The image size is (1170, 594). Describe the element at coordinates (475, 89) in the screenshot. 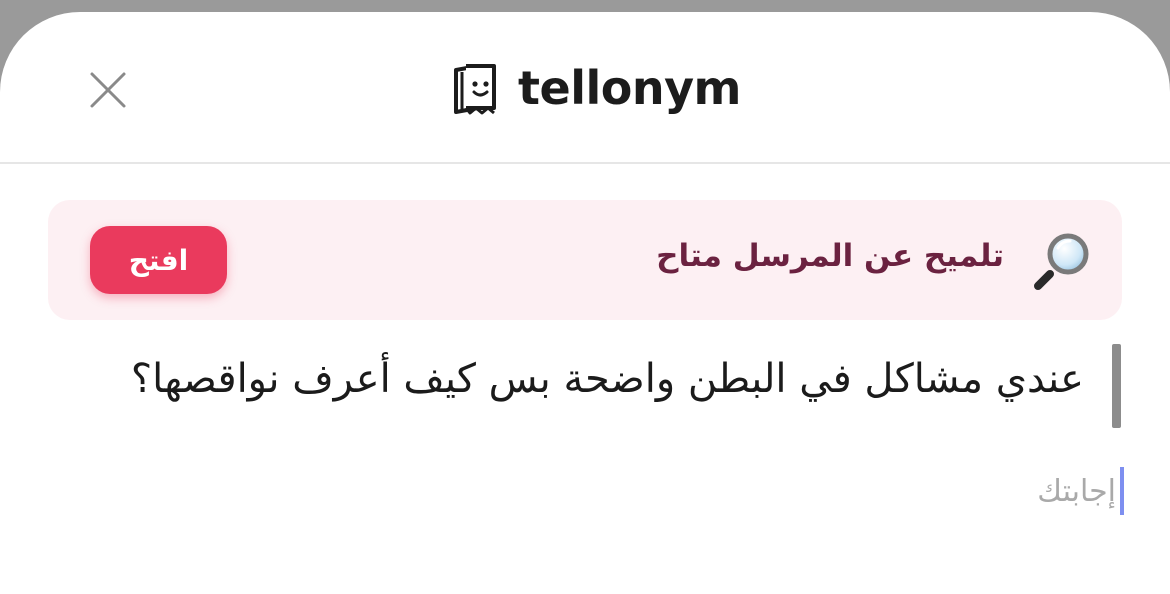

I see `tellonym-logo-icon` at that location.